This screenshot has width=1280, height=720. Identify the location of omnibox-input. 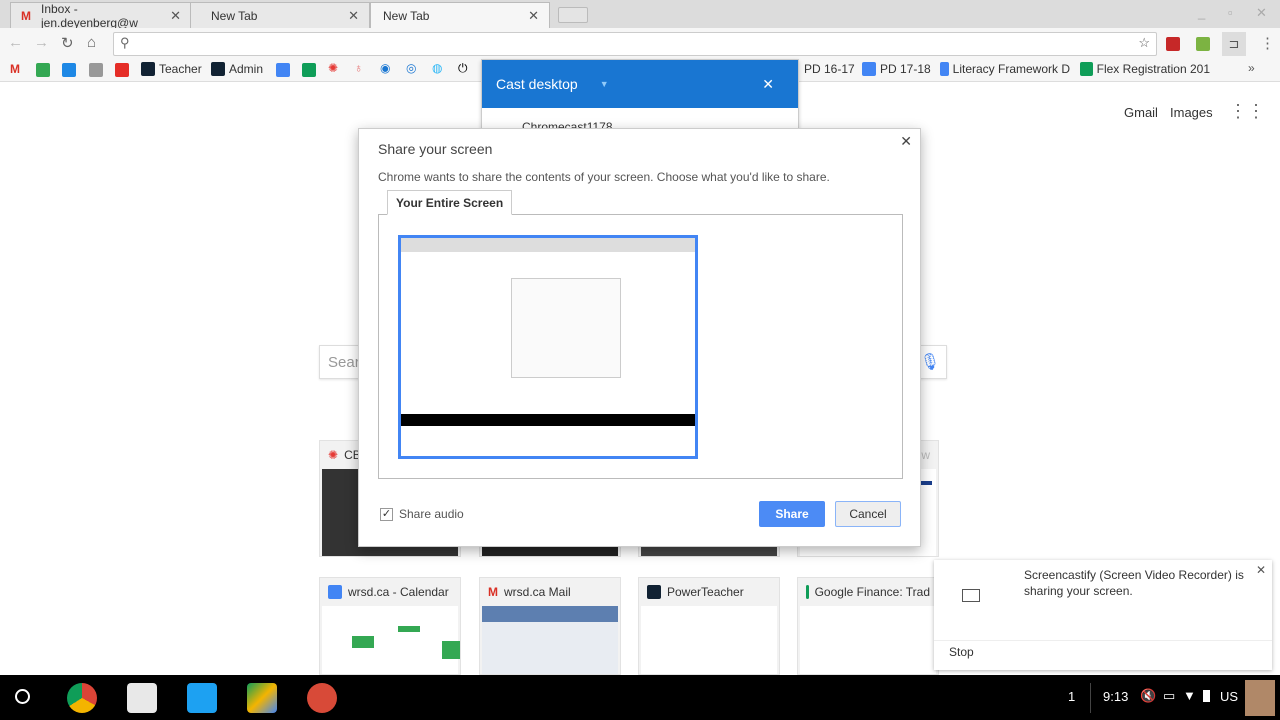
(635, 44).